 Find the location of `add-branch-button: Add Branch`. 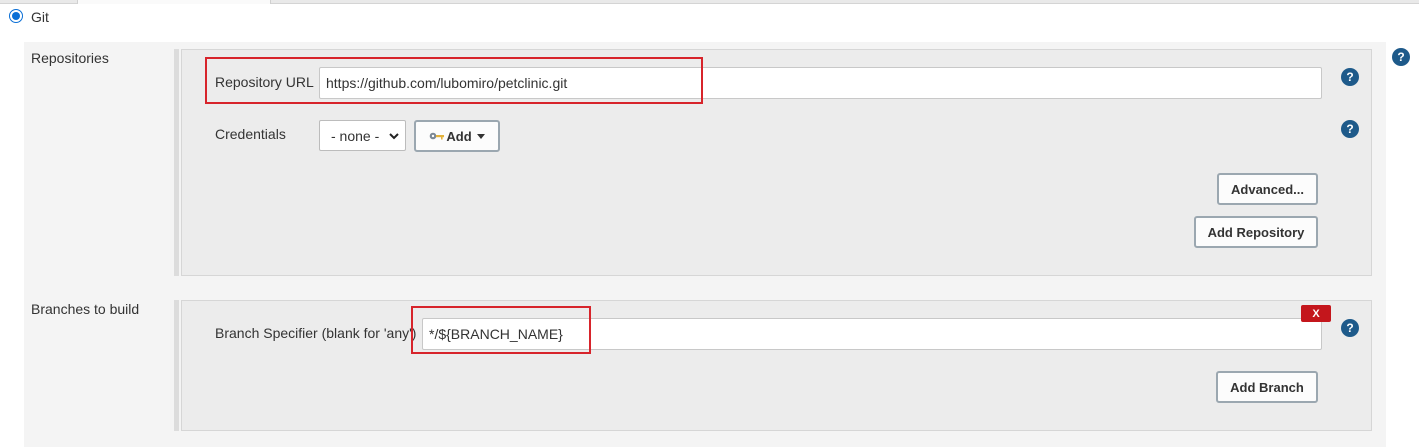

add-branch-button: Add Branch is located at coordinates (1267, 387).